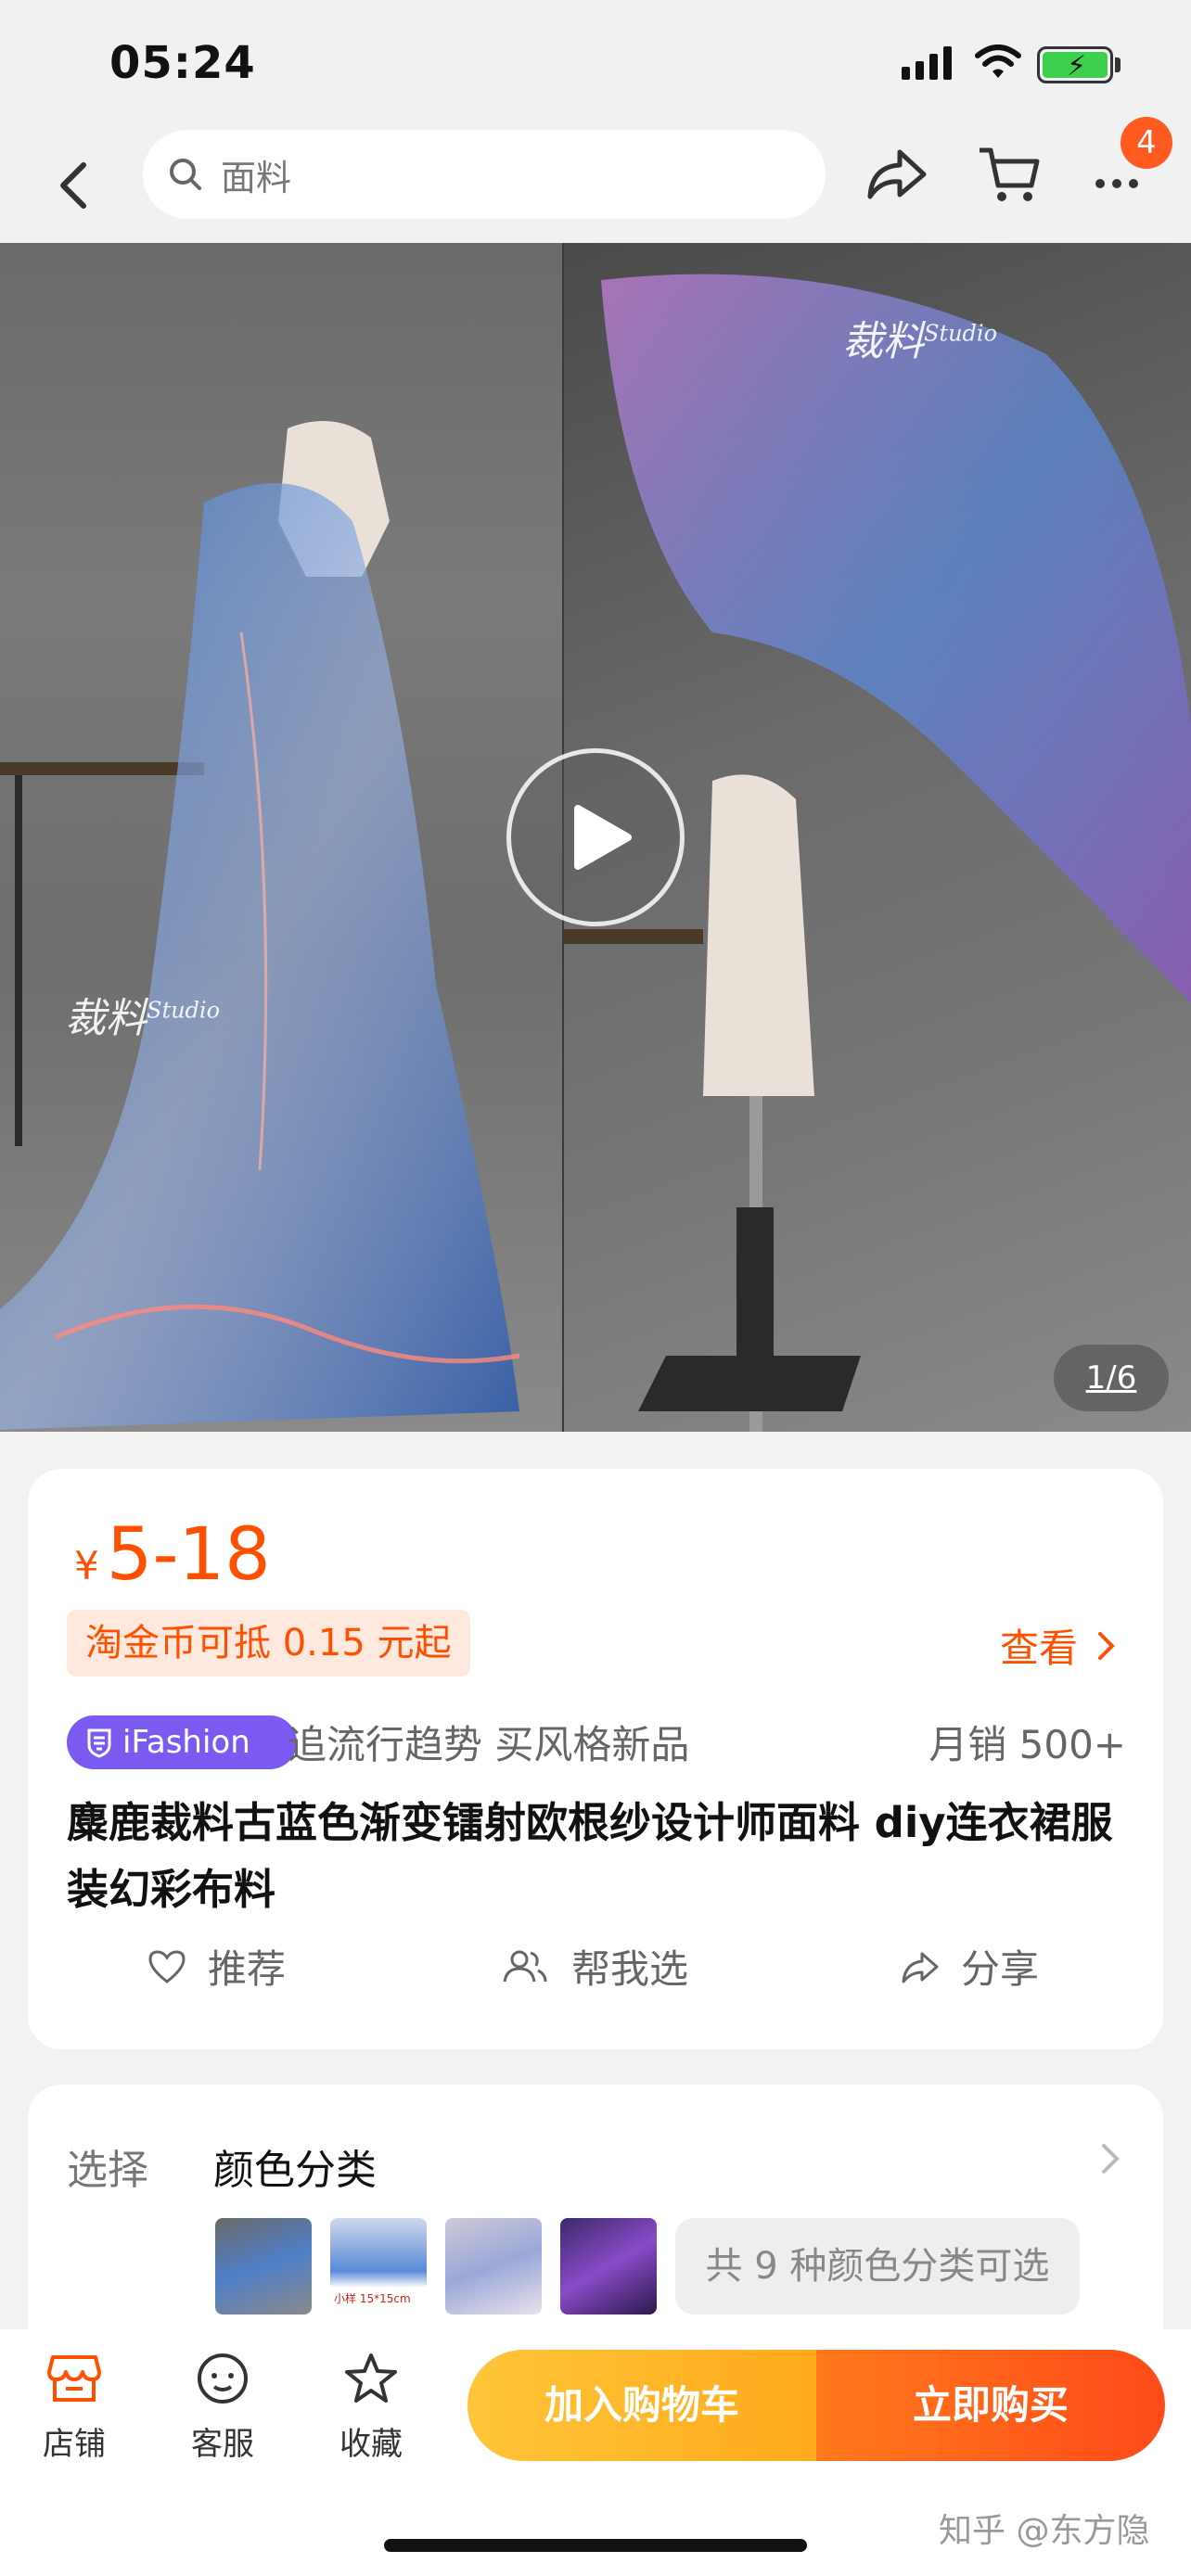  I want to click on studio-watermark-left: 裁料Studio, so click(142, 1015).